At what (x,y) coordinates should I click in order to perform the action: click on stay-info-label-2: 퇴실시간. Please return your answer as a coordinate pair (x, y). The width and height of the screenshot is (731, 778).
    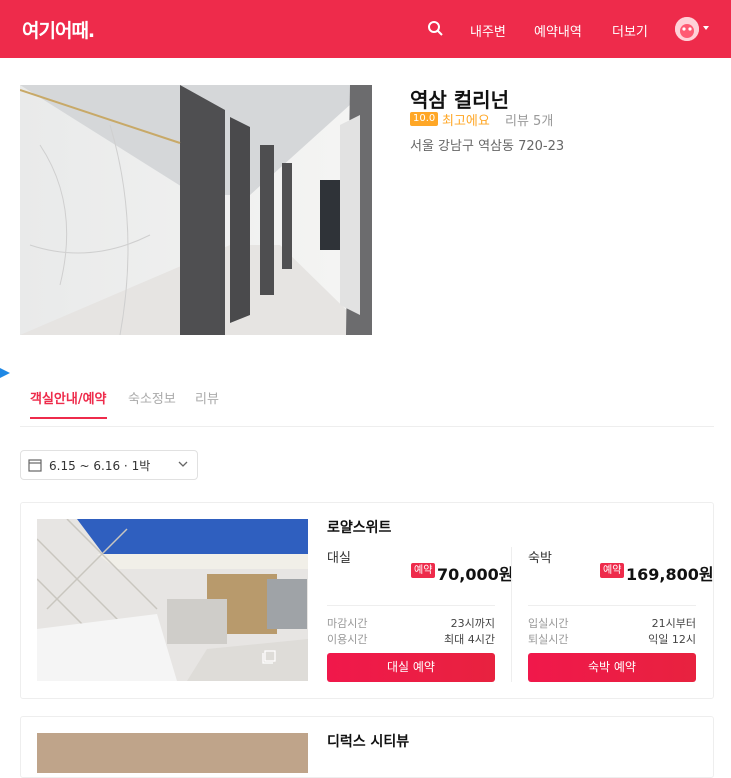
    Looking at the image, I should click on (548, 639).